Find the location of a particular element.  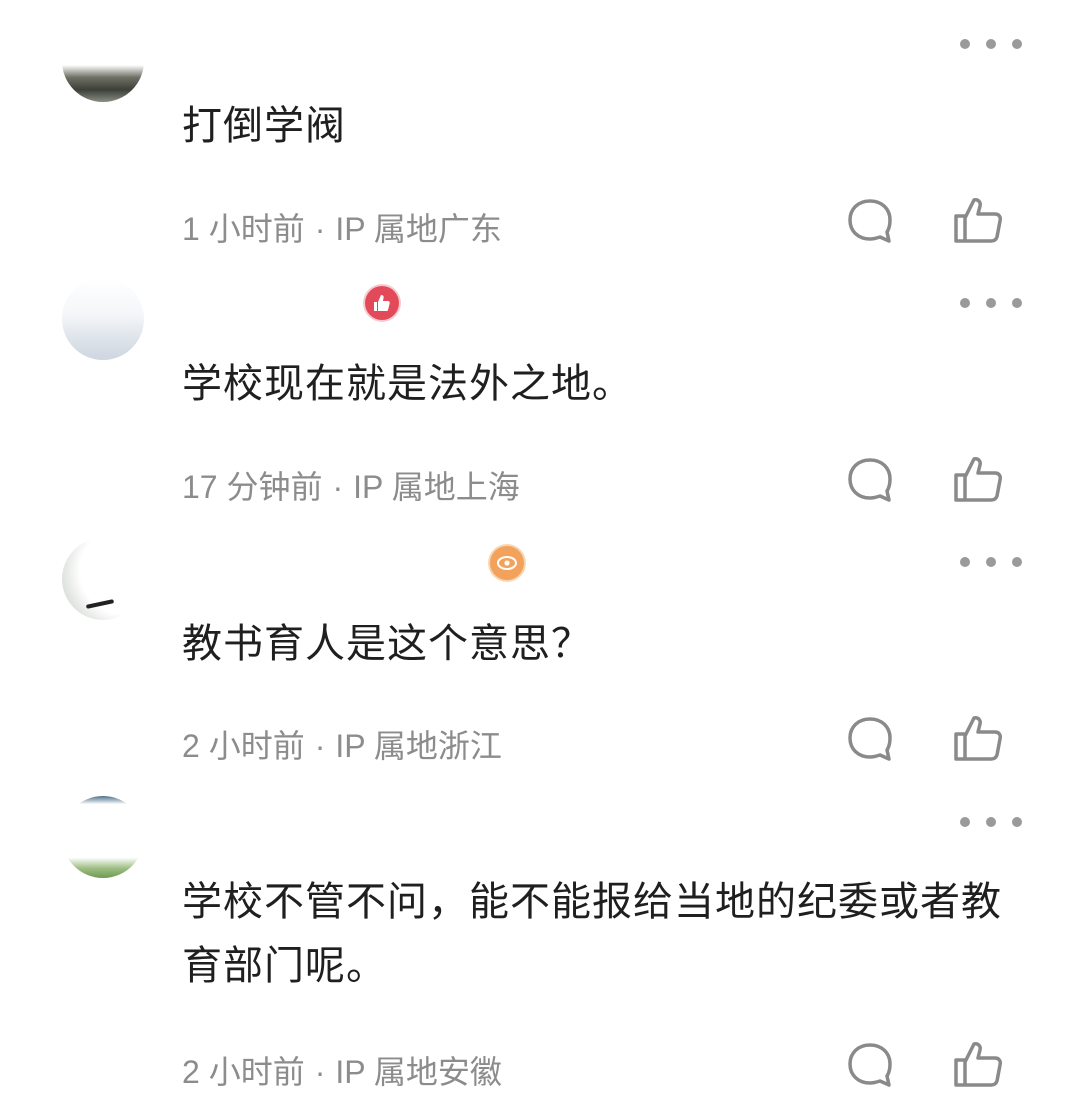

eye-badge-icon is located at coordinates (507, 563).